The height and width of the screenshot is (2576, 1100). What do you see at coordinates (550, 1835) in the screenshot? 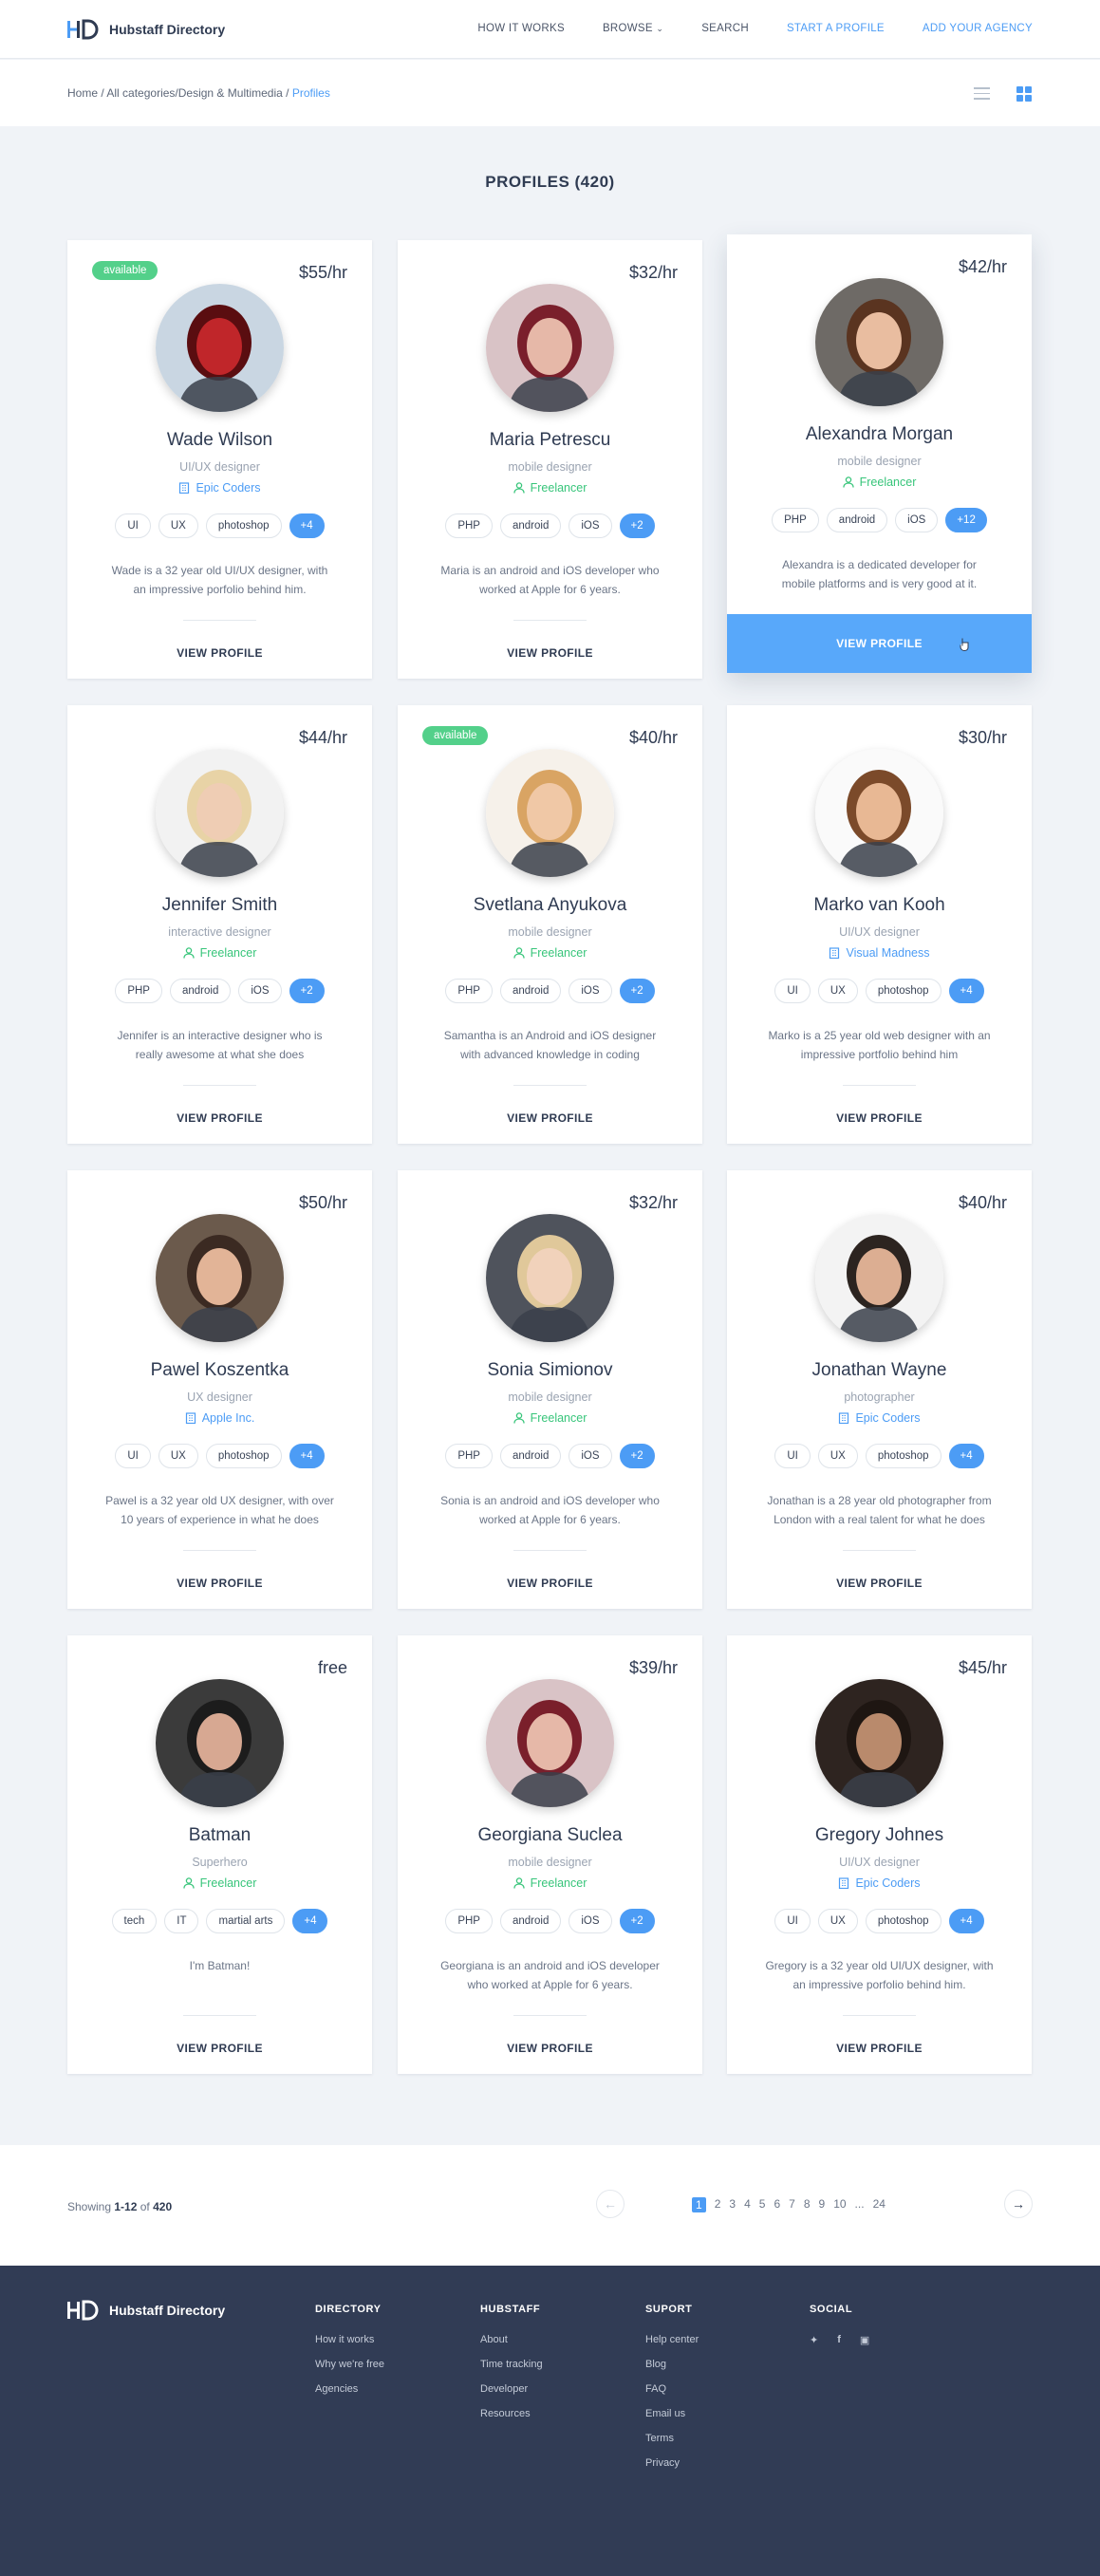
I see `profile-name: Georgiana Suclea` at bounding box center [550, 1835].